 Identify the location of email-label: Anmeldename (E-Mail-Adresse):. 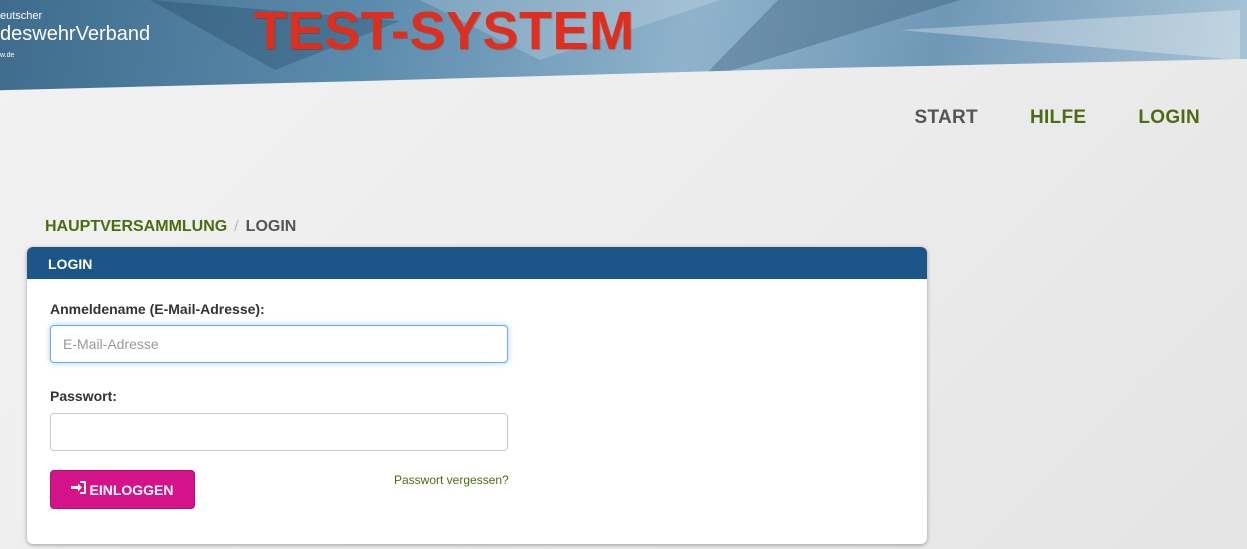
(157, 309).